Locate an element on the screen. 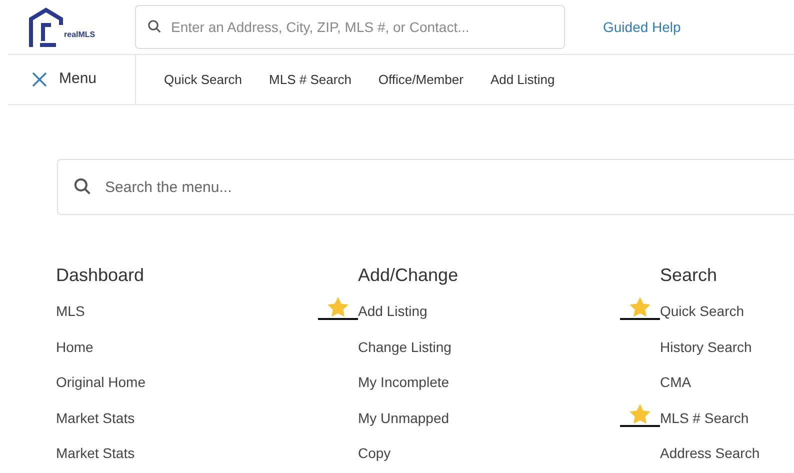 Image resolution: width=794 pixels, height=473 pixels. menu-item: Home is located at coordinates (75, 346).